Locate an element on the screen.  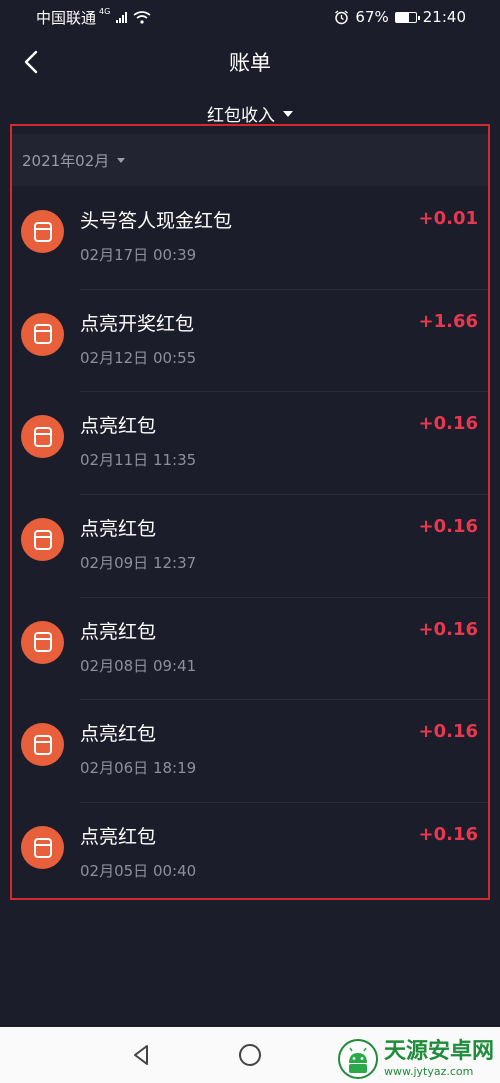
transaction-row: 点亮红包 02月05日 00:40 +0.16 is located at coordinates (250, 853).